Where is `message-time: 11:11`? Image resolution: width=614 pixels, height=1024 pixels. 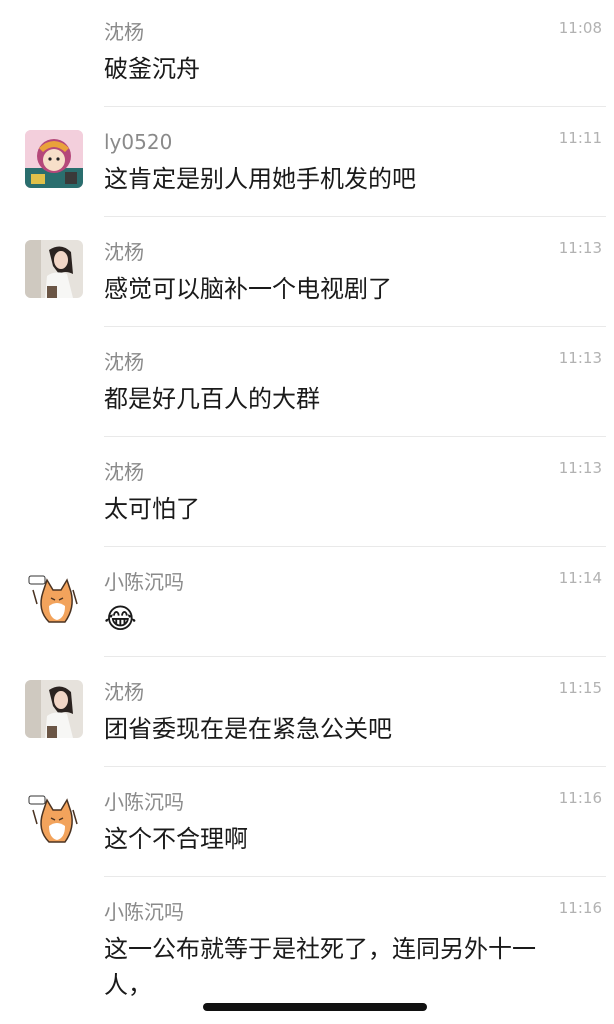 message-time: 11:11 is located at coordinates (580, 138).